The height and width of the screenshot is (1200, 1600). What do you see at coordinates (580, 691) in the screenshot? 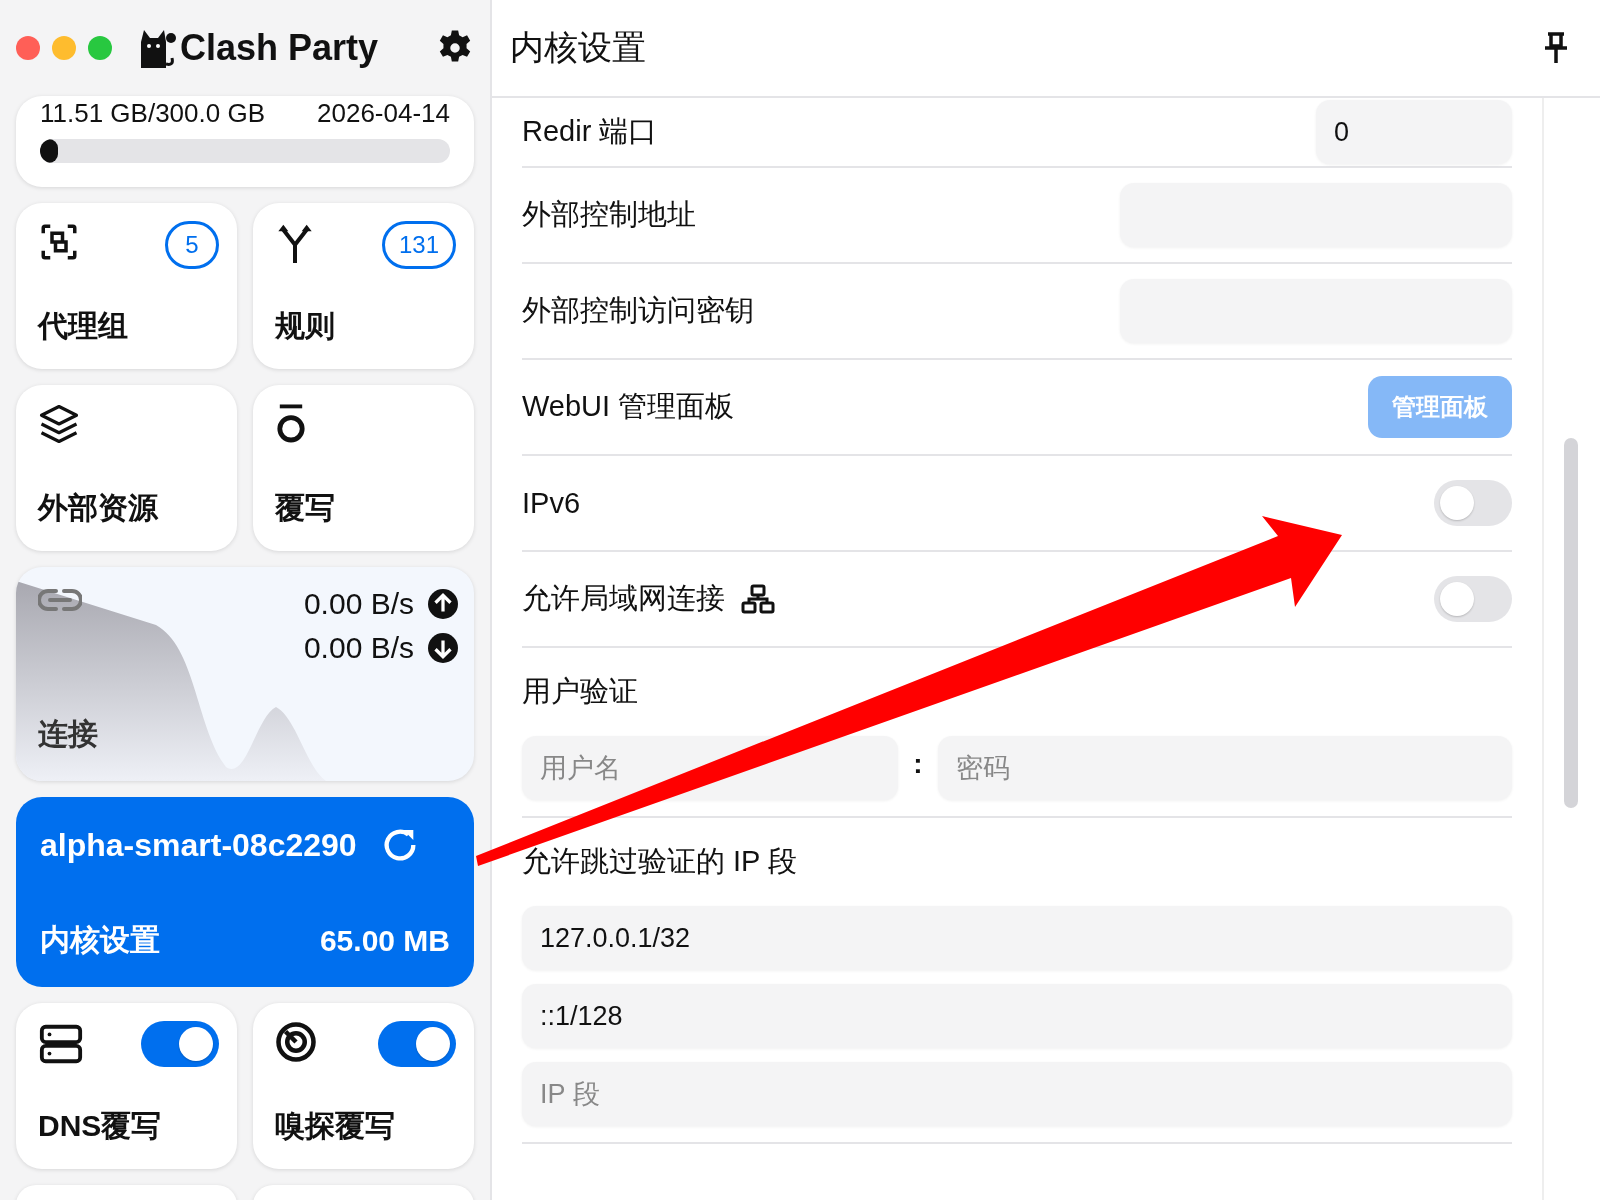
I see `section-label: 用户验证` at bounding box center [580, 691].